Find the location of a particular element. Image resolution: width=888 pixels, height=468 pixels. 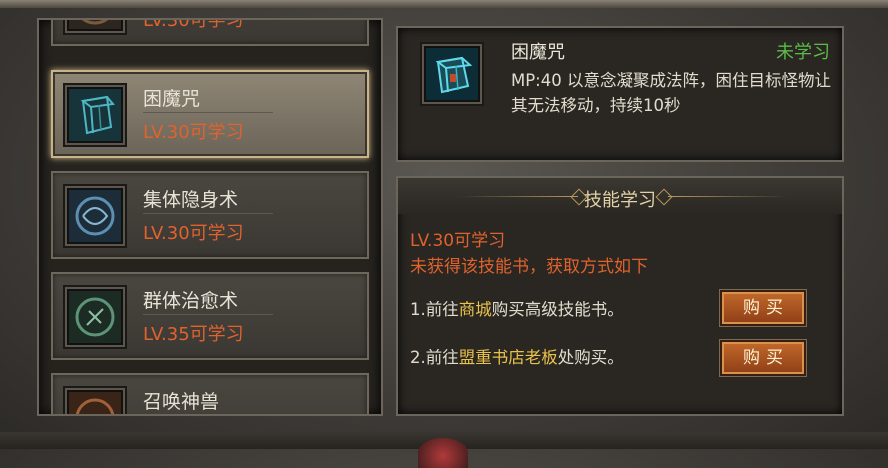

bottom-gem-ornament is located at coordinates (443, 453).